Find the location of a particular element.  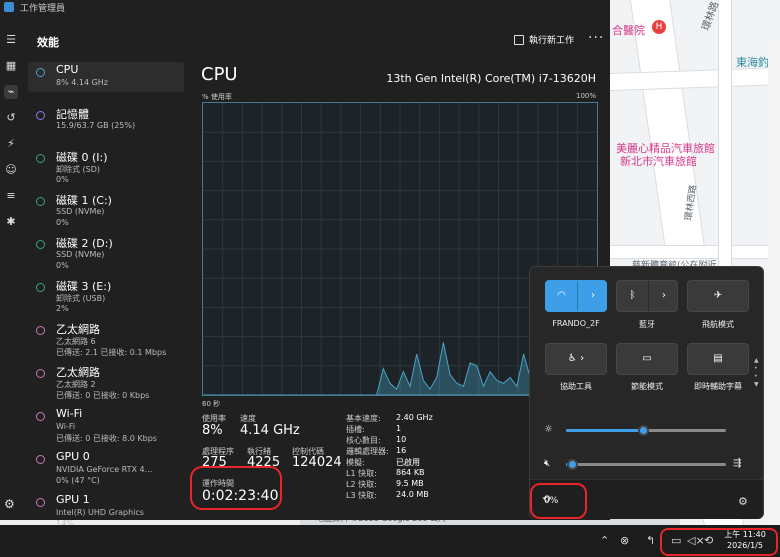

resource-item: 磁碟 3 (E:) 卸除式 (USB) 2% is located at coordinates (106, 297).